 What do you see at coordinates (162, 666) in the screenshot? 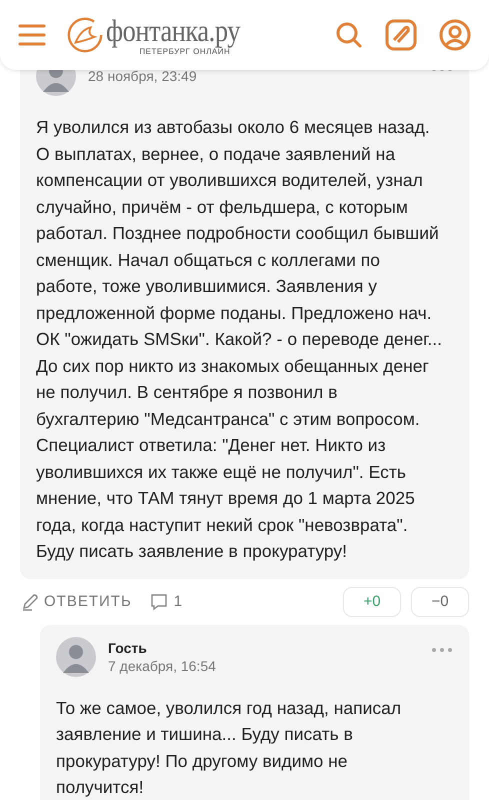
I see `comment-date: 7 декабря, 16:54` at bounding box center [162, 666].